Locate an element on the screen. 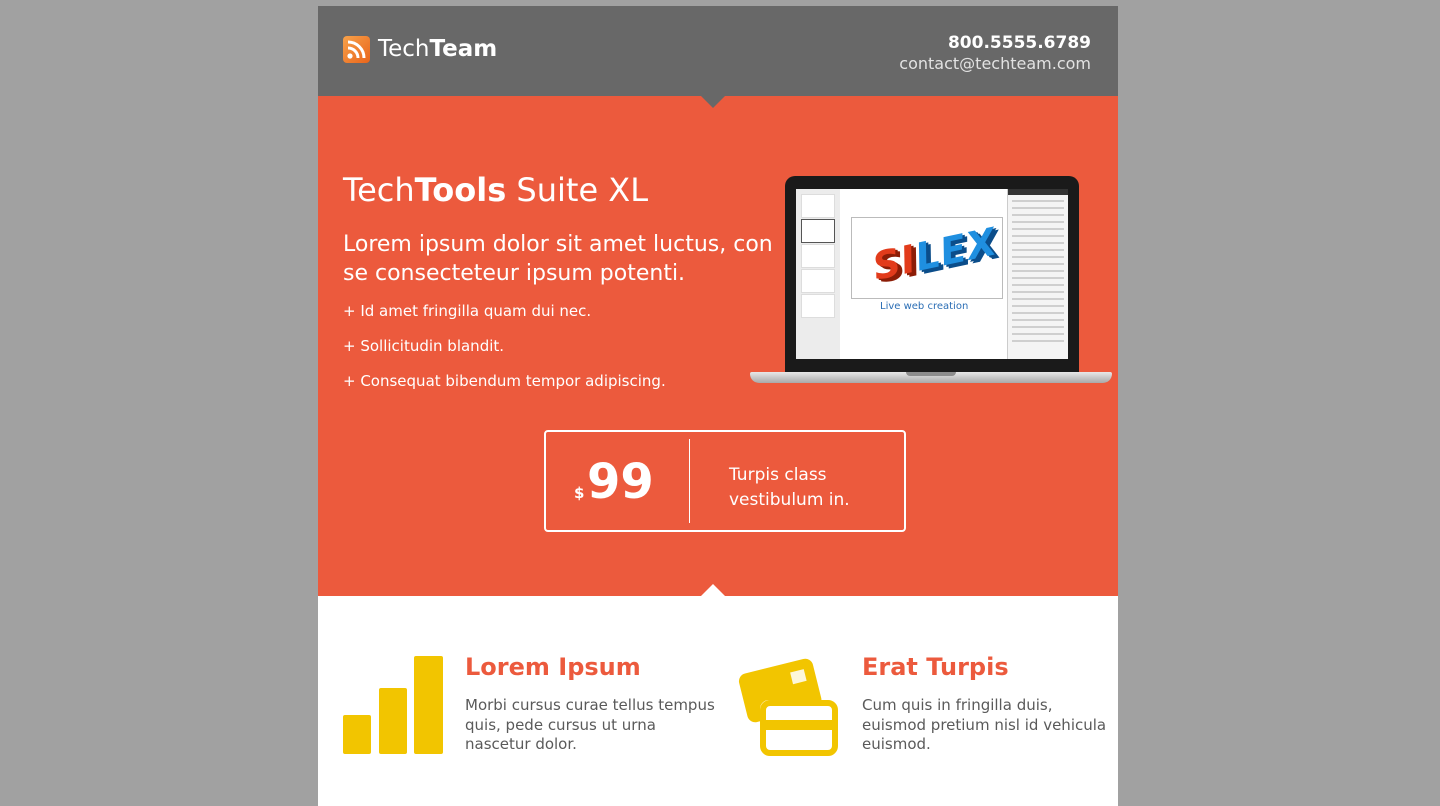 The width and height of the screenshot is (1440, 806). laptop-lid: SILEX Live web creation is located at coordinates (932, 274).